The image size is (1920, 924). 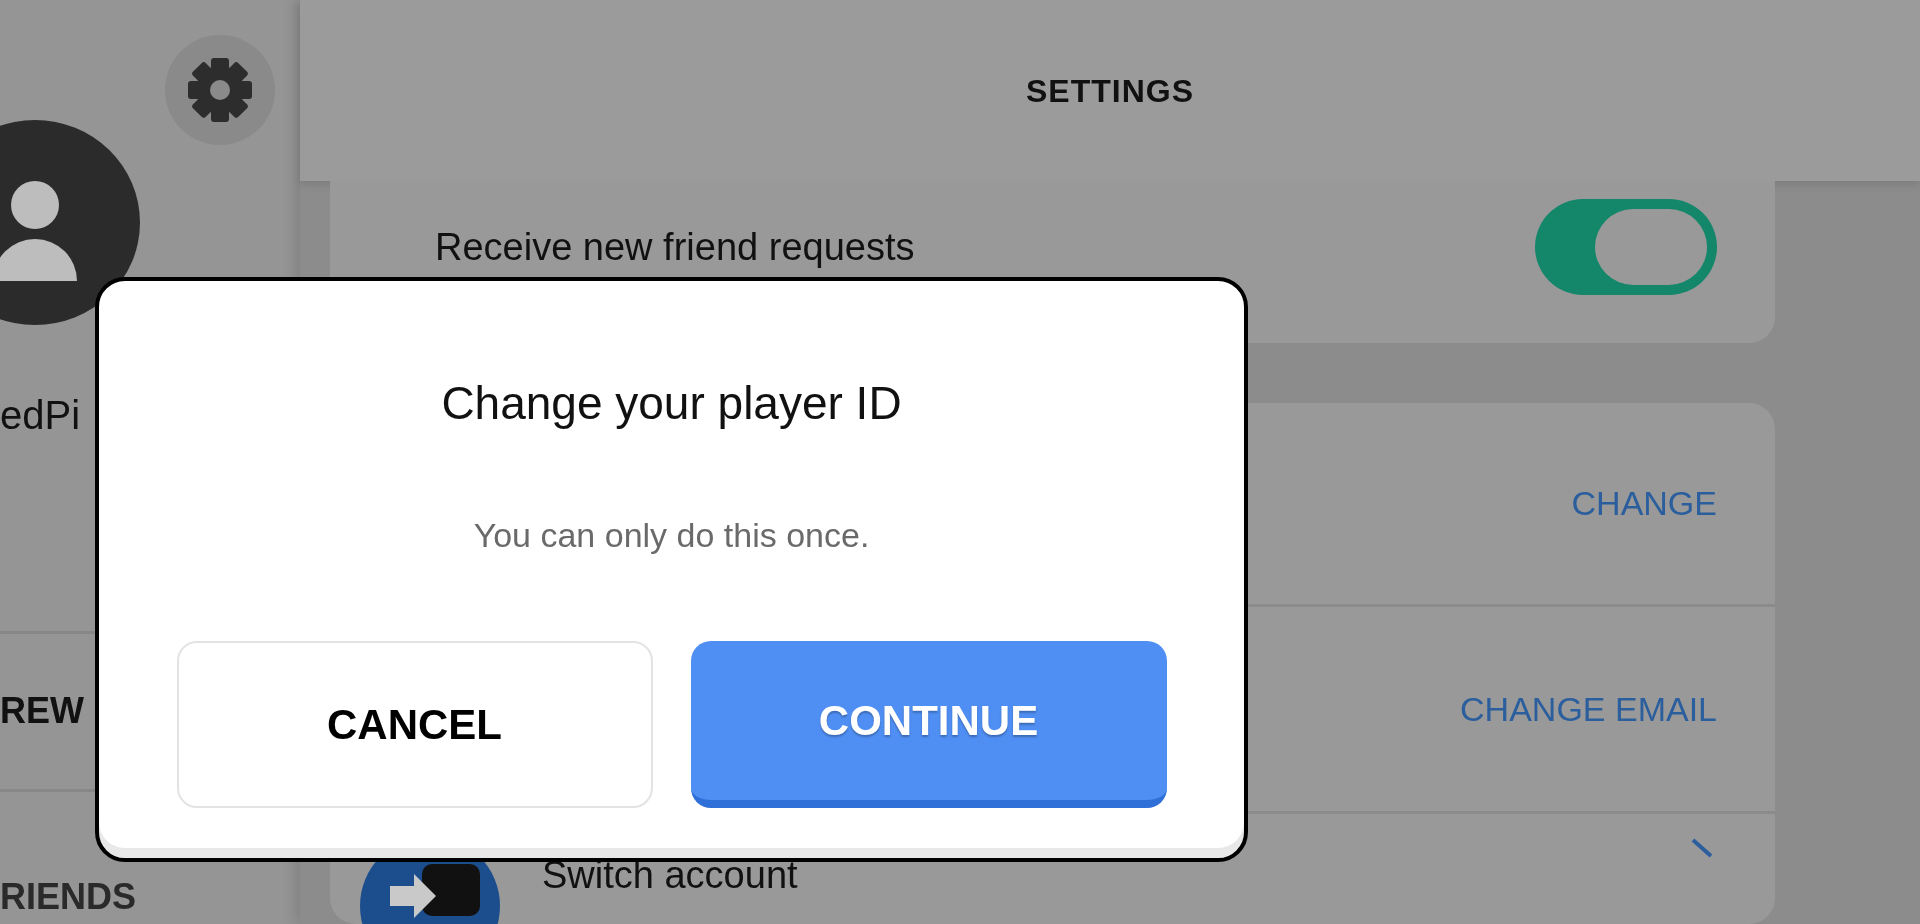 I want to click on cancel-button: CANCEL, so click(x=414, y=724).